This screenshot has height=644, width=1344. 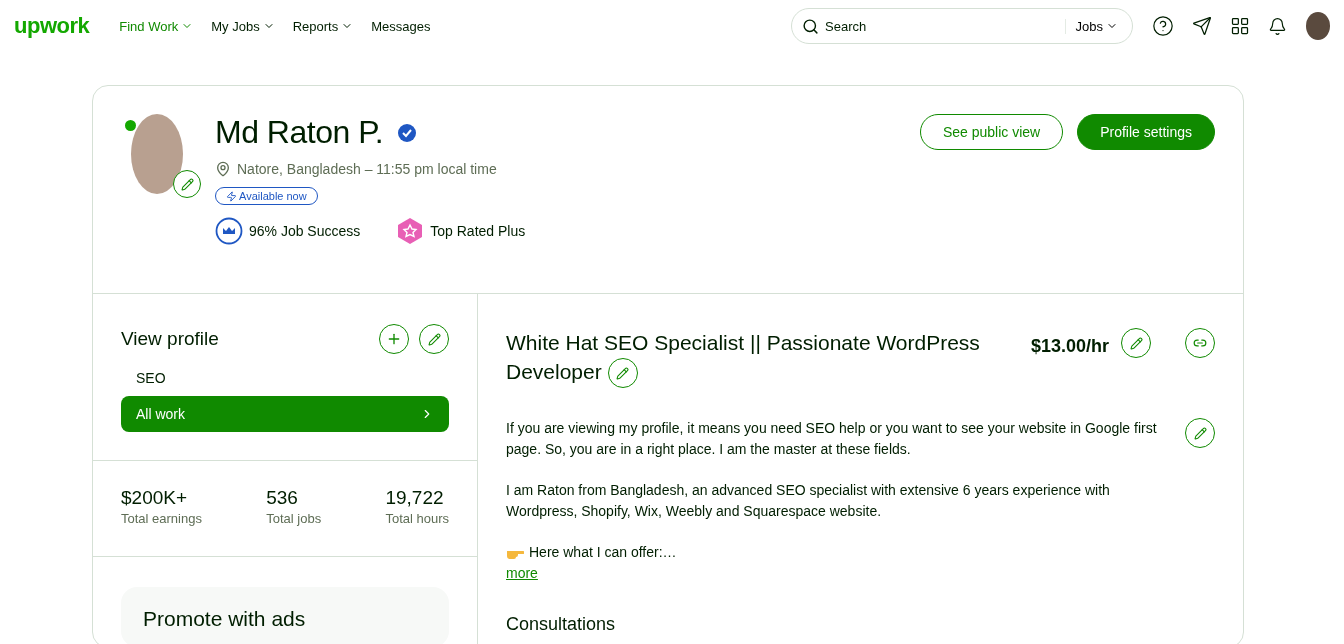 I want to click on description-paragraph: I am Raton from Bangladesh, an advanced SEO specialist with extensive 6 years experience with Wordpress, Shopify, Wix, Weebly and Squarespace website., so click(x=808, y=501).